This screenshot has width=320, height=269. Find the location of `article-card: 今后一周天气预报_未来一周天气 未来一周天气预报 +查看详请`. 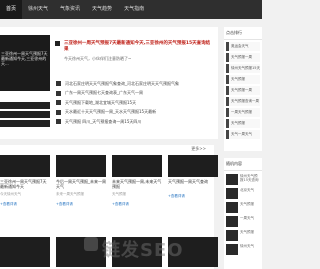

article-card: 今后一周天气预报_未来一周天气 未来一周天气预报 +查看详请 is located at coordinates (81, 181).